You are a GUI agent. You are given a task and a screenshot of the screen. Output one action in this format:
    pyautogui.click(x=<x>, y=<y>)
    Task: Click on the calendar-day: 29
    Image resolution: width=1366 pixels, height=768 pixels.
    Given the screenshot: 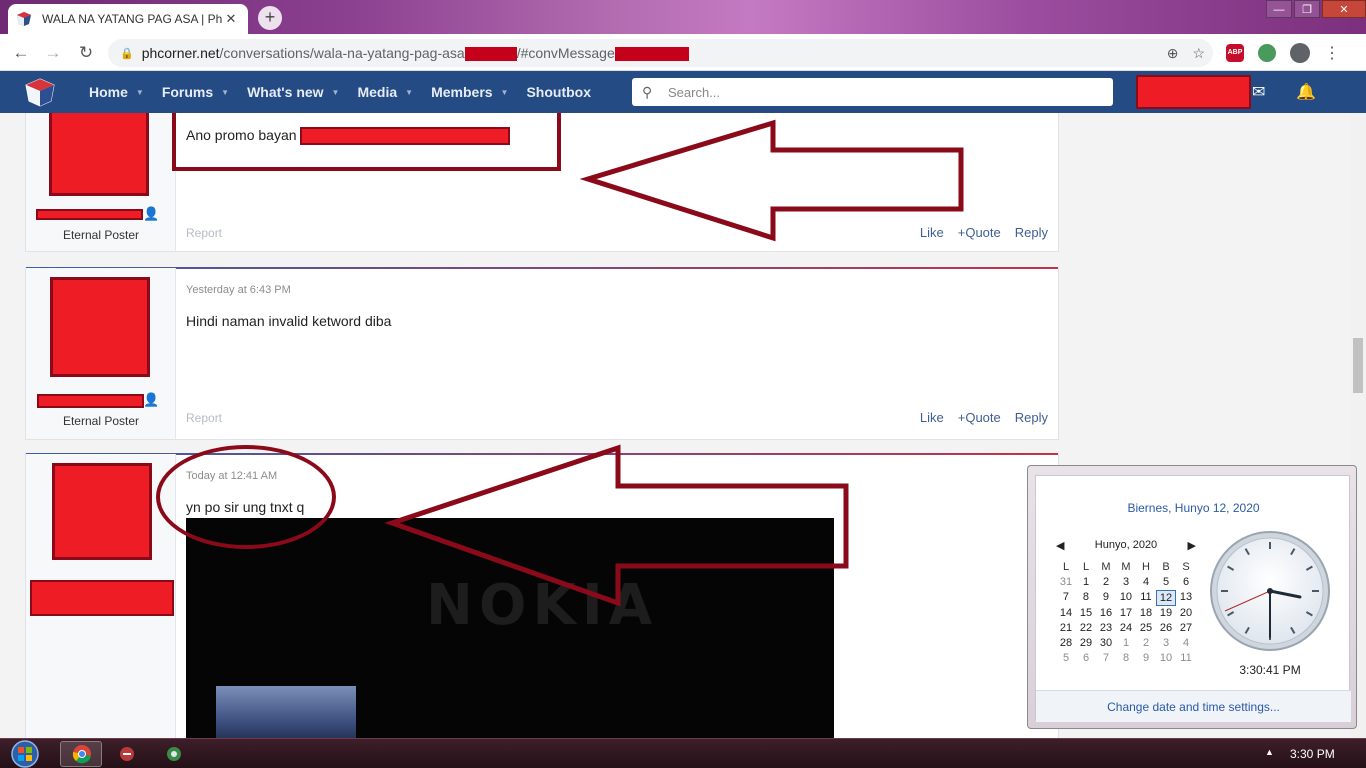 What is the action you would take?
    pyautogui.click(x=1086, y=643)
    